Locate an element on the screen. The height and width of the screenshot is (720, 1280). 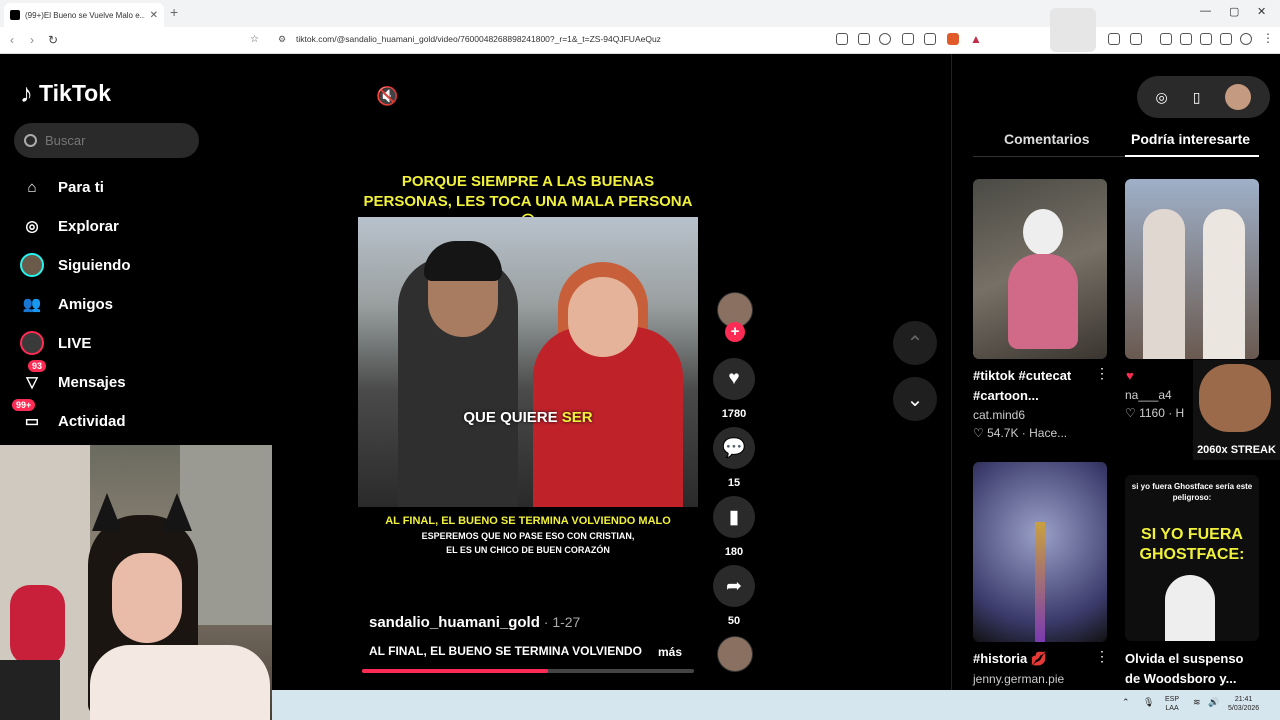
vpn-icon is located at coordinates (1206, 39).